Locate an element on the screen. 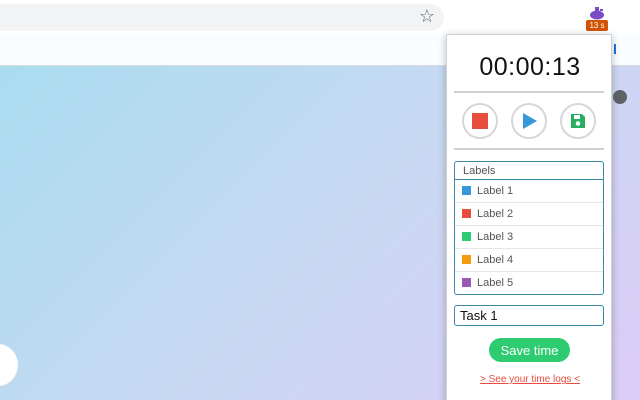  save-icon-button is located at coordinates (578, 121).